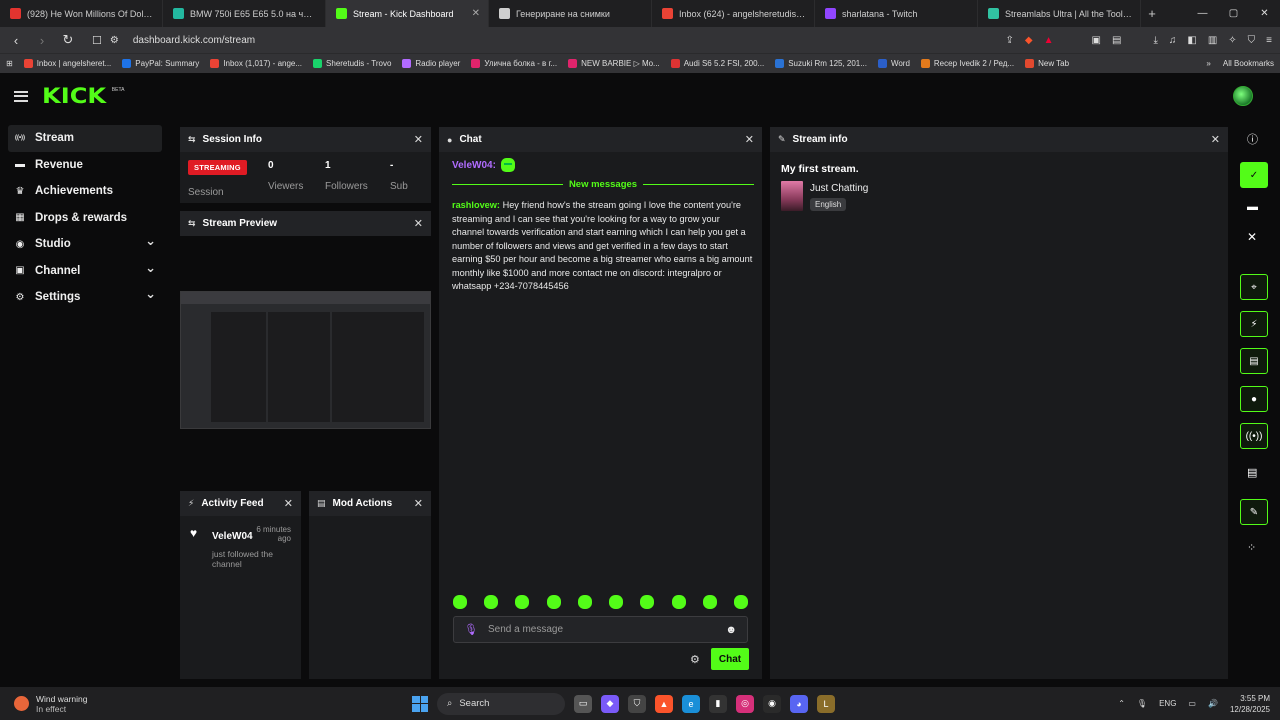 This screenshot has width=1280, height=720. I want to click on taskbar-search: ⌕ Search, so click(501, 703).